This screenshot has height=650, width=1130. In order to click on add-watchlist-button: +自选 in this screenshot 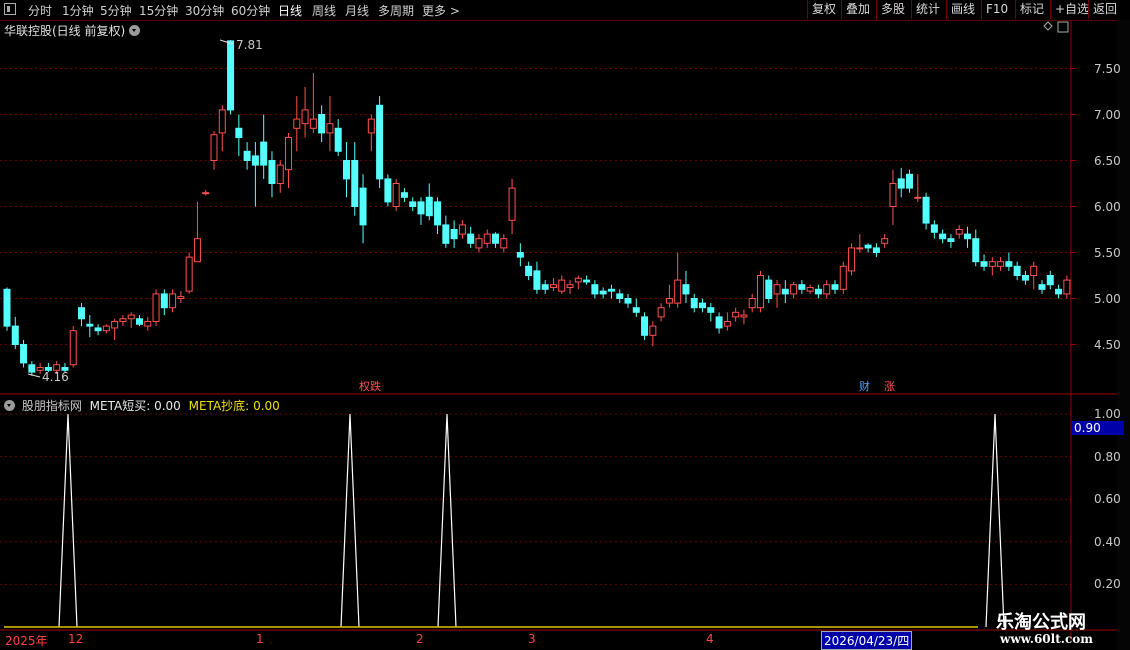, I will do `click(1071, 9)`.